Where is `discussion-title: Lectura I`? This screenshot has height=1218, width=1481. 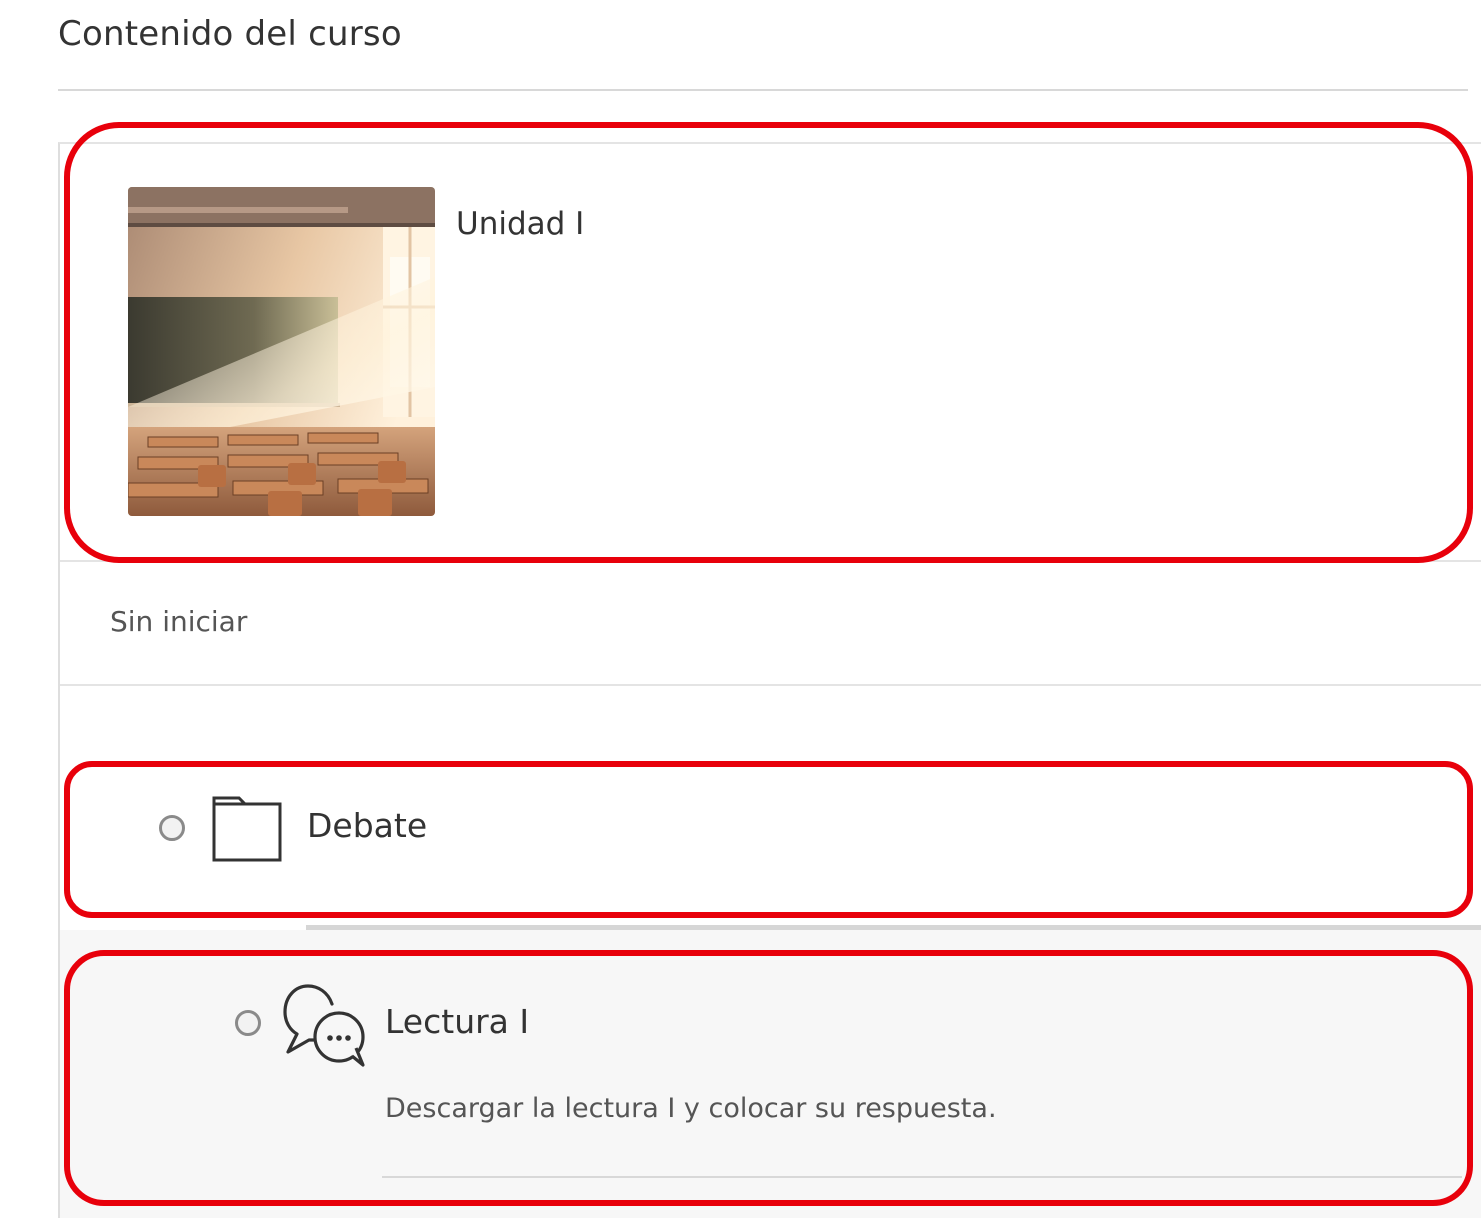
discussion-title: Lectura I is located at coordinates (457, 1021).